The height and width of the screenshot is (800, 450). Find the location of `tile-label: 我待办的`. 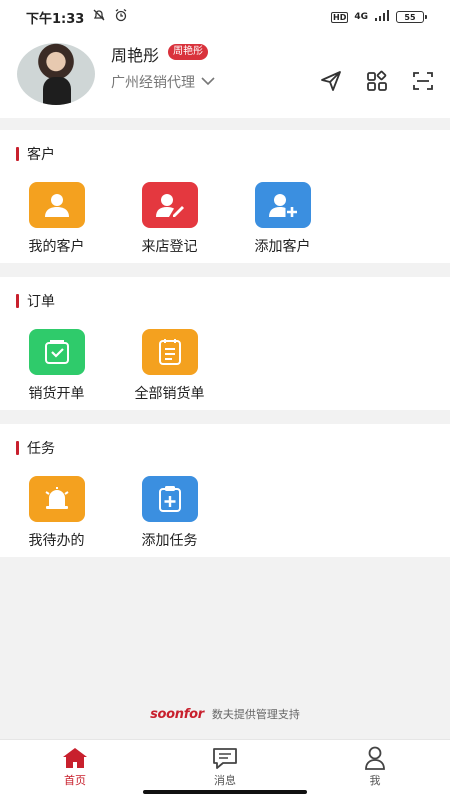

tile-label: 我待办的 is located at coordinates (56, 541).